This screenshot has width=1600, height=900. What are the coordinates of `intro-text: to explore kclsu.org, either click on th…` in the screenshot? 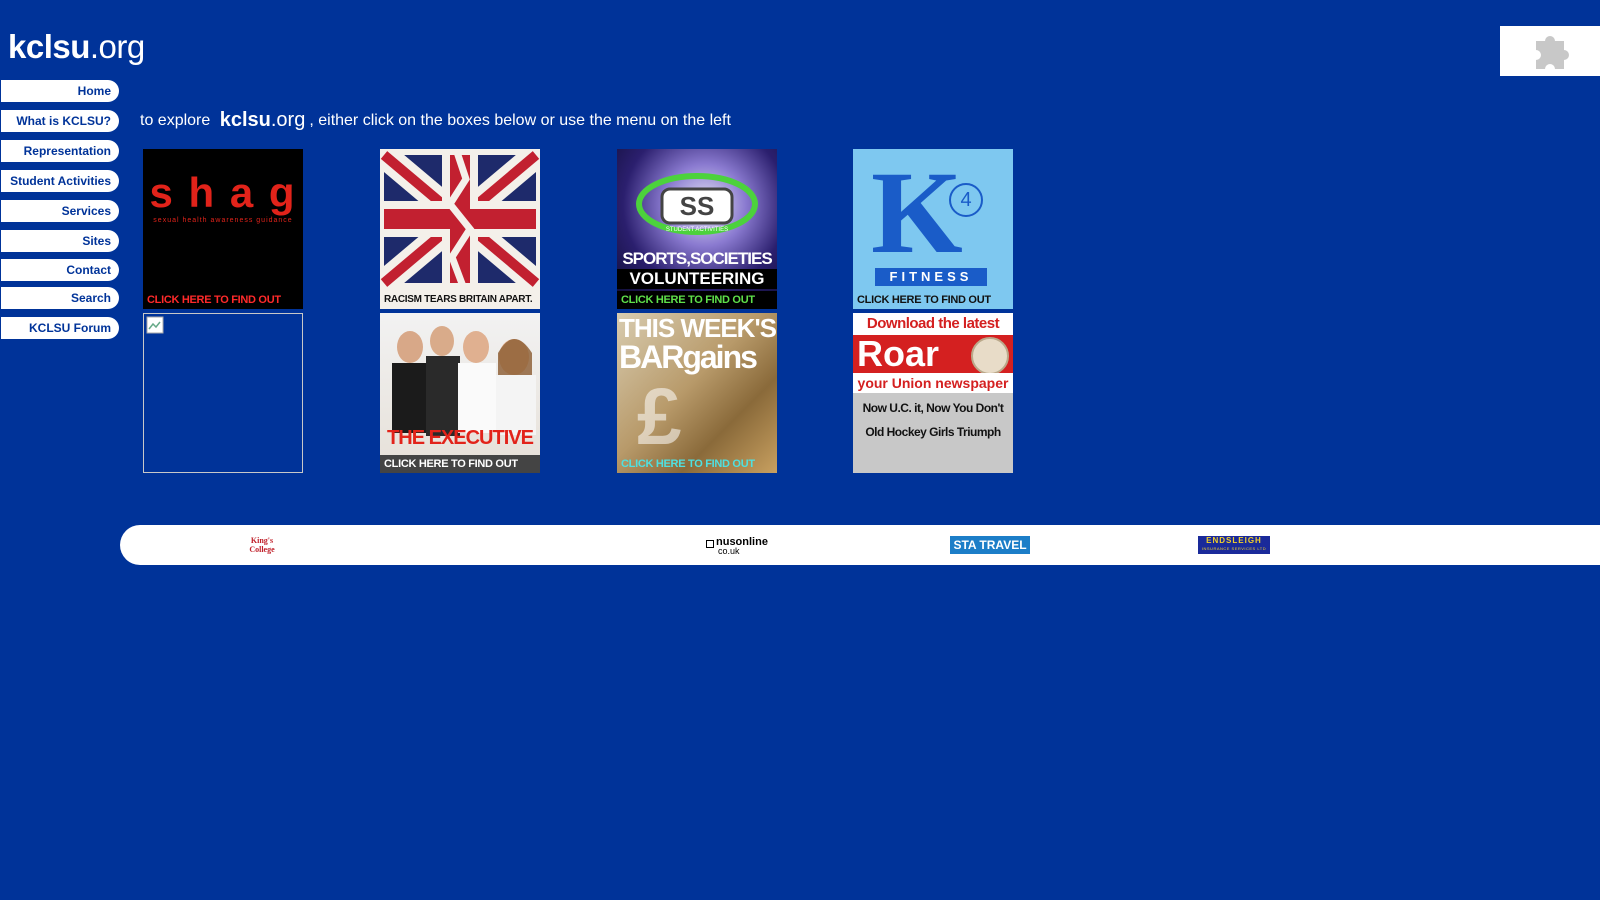 It's located at (435, 120).